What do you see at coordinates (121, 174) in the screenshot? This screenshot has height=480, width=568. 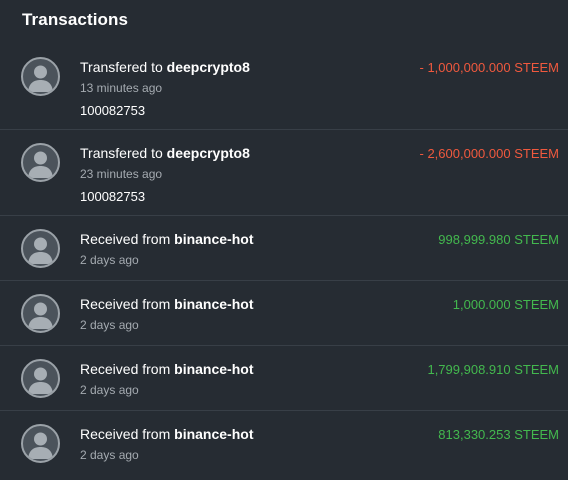 I see `transaction-time: 23 minutes ago` at bounding box center [121, 174].